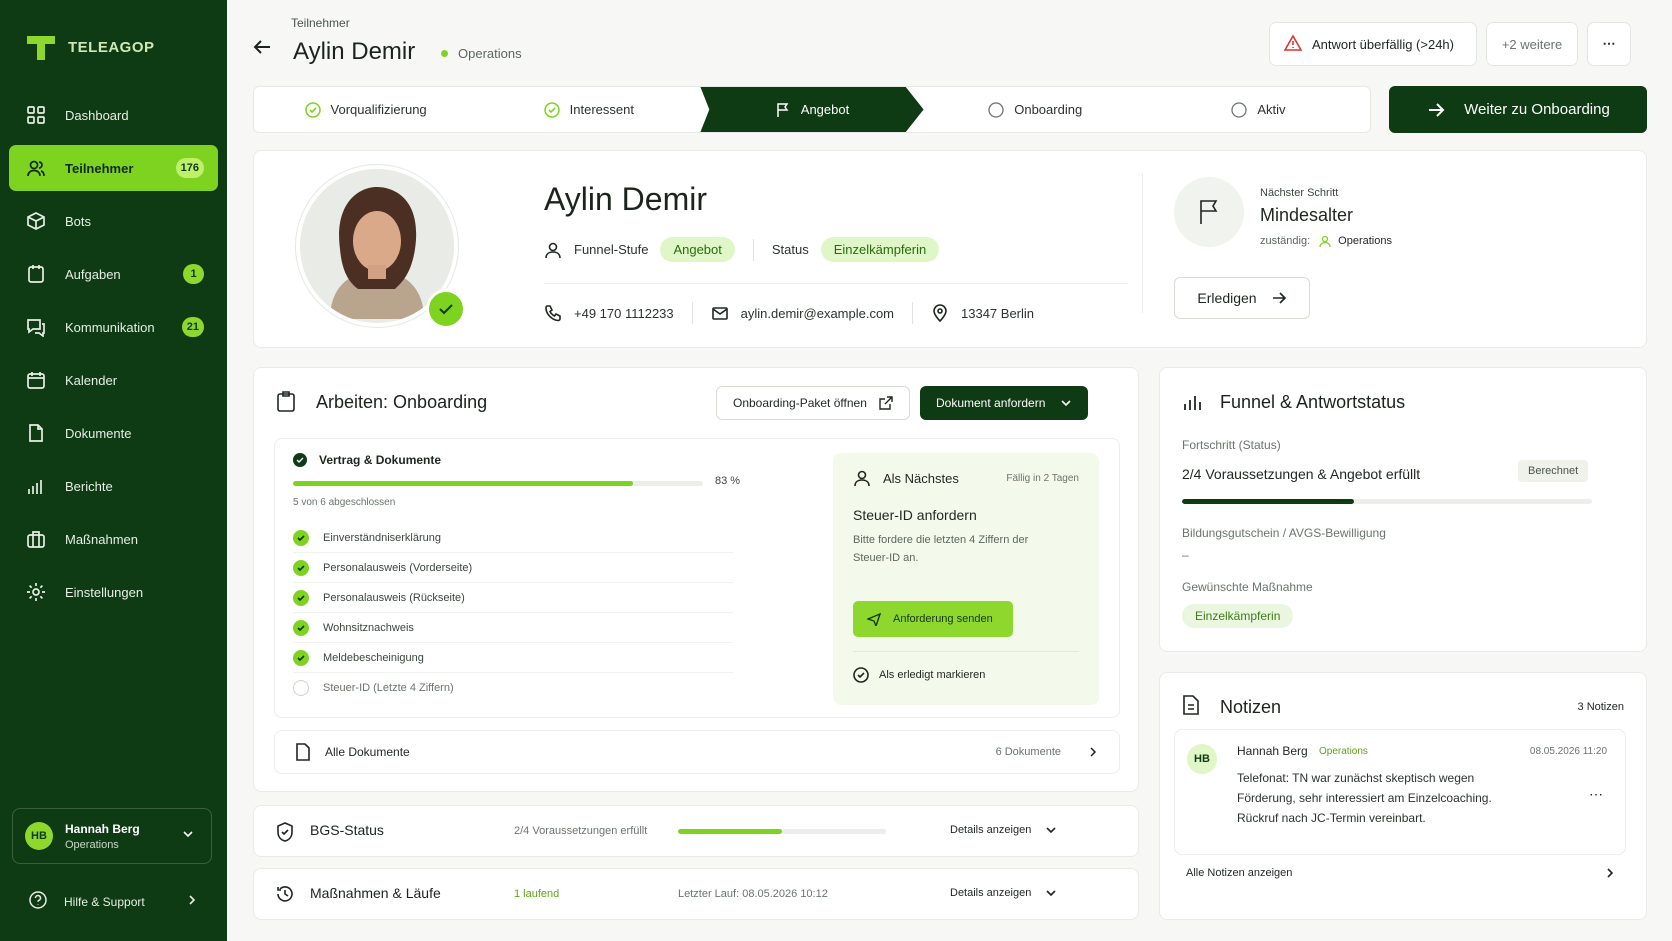 The height and width of the screenshot is (941, 1672). What do you see at coordinates (490, 53) in the screenshot?
I see `team-label: Operations` at bounding box center [490, 53].